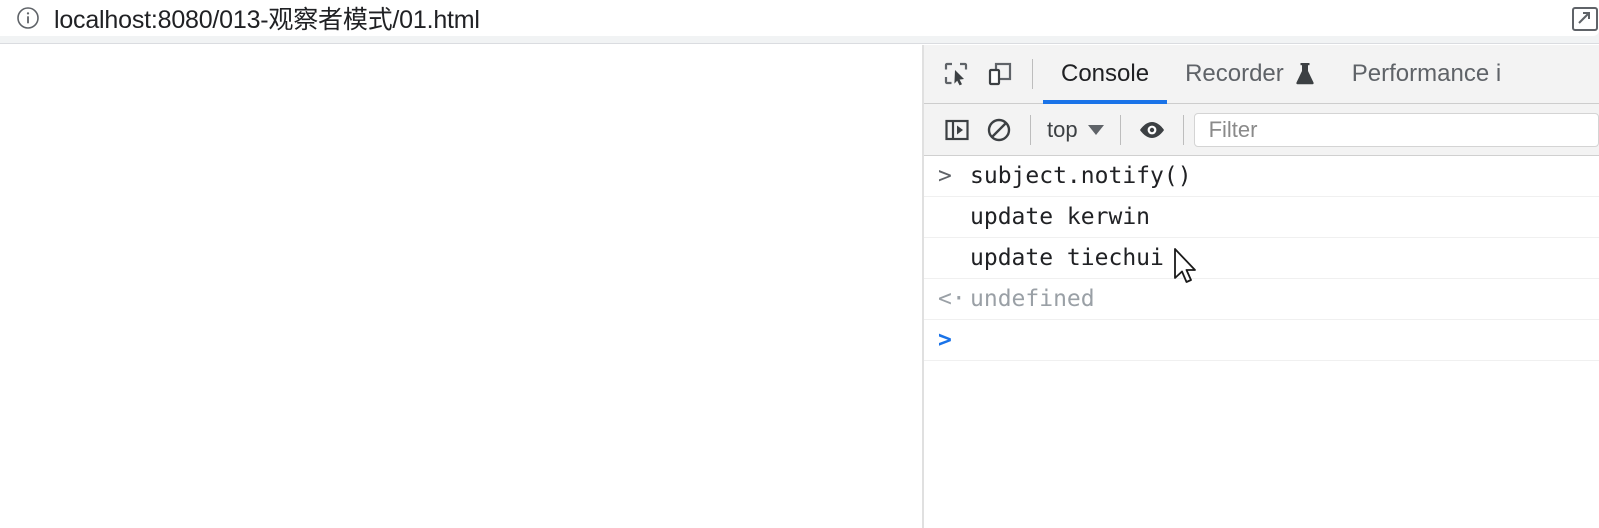 The height and width of the screenshot is (528, 1599). I want to click on filter-input: Filter, so click(1396, 129).